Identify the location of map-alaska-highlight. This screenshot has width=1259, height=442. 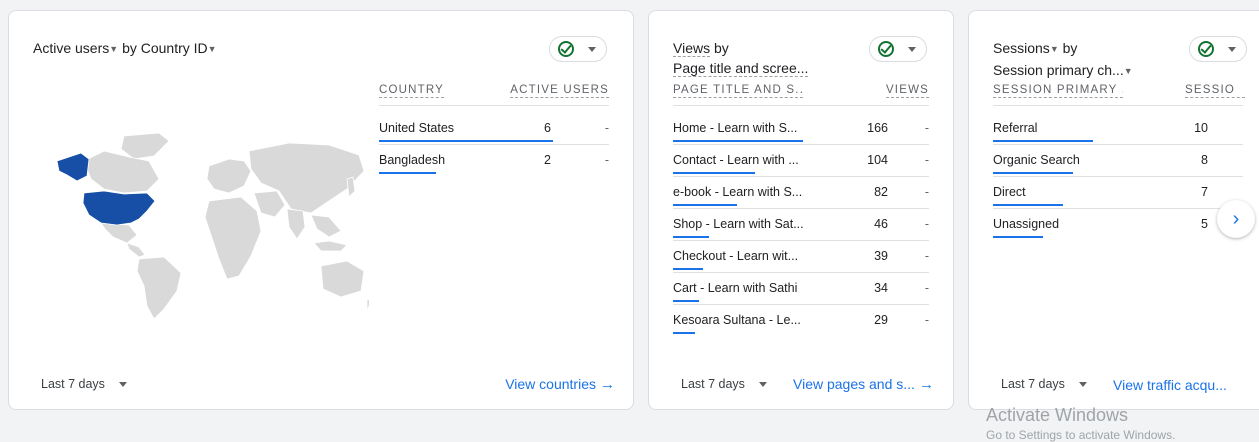
(73, 167).